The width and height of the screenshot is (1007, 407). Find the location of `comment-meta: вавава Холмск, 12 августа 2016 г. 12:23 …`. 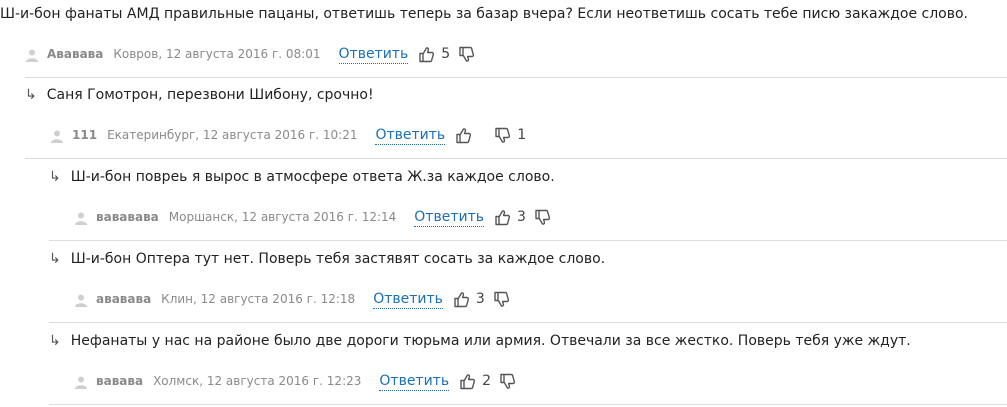

comment-meta: вавава Холмск, 12 августа 2016 г. 12:23 … is located at coordinates (302, 381).